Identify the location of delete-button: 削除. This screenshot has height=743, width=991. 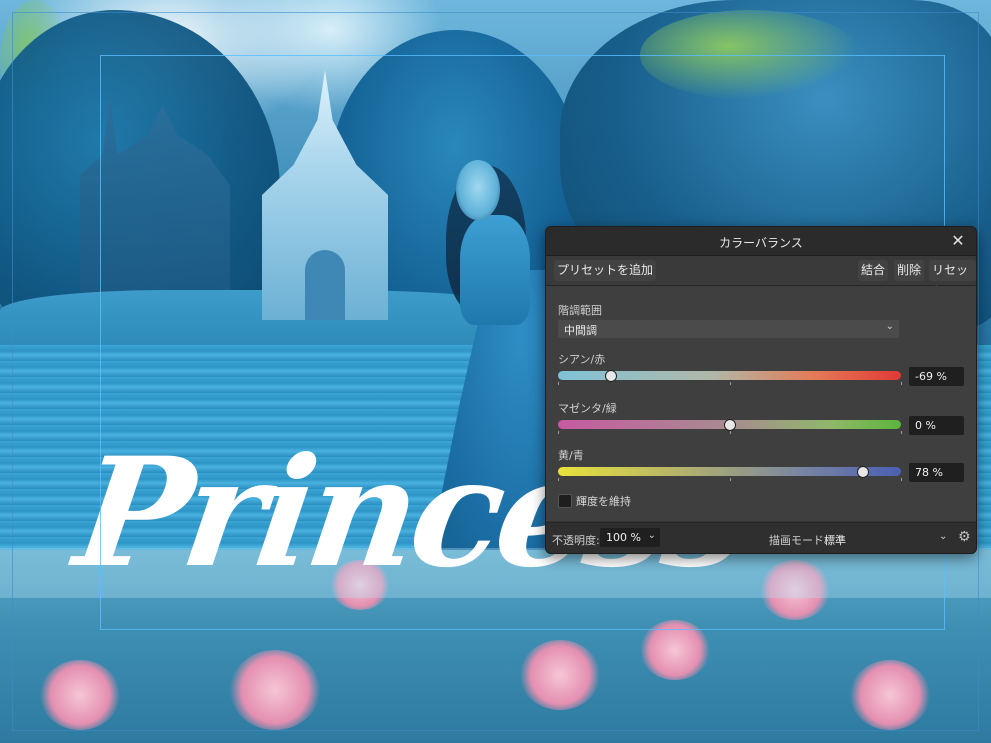
(909, 270).